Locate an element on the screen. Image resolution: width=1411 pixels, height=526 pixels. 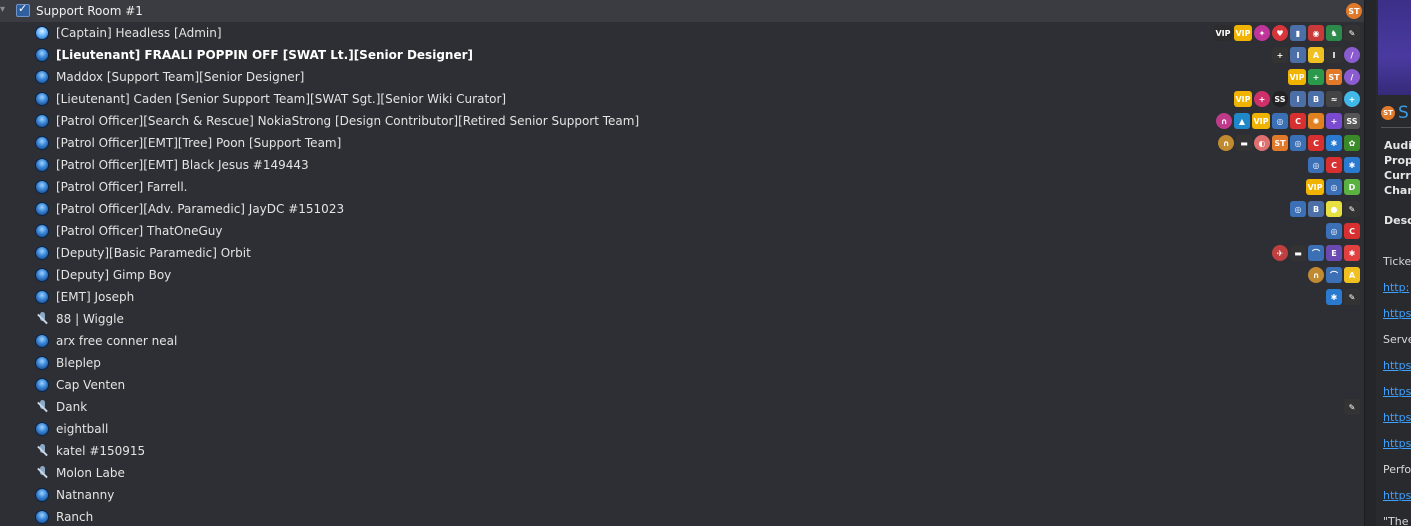
user-badges: ✎ is located at coordinates (1352, 407).